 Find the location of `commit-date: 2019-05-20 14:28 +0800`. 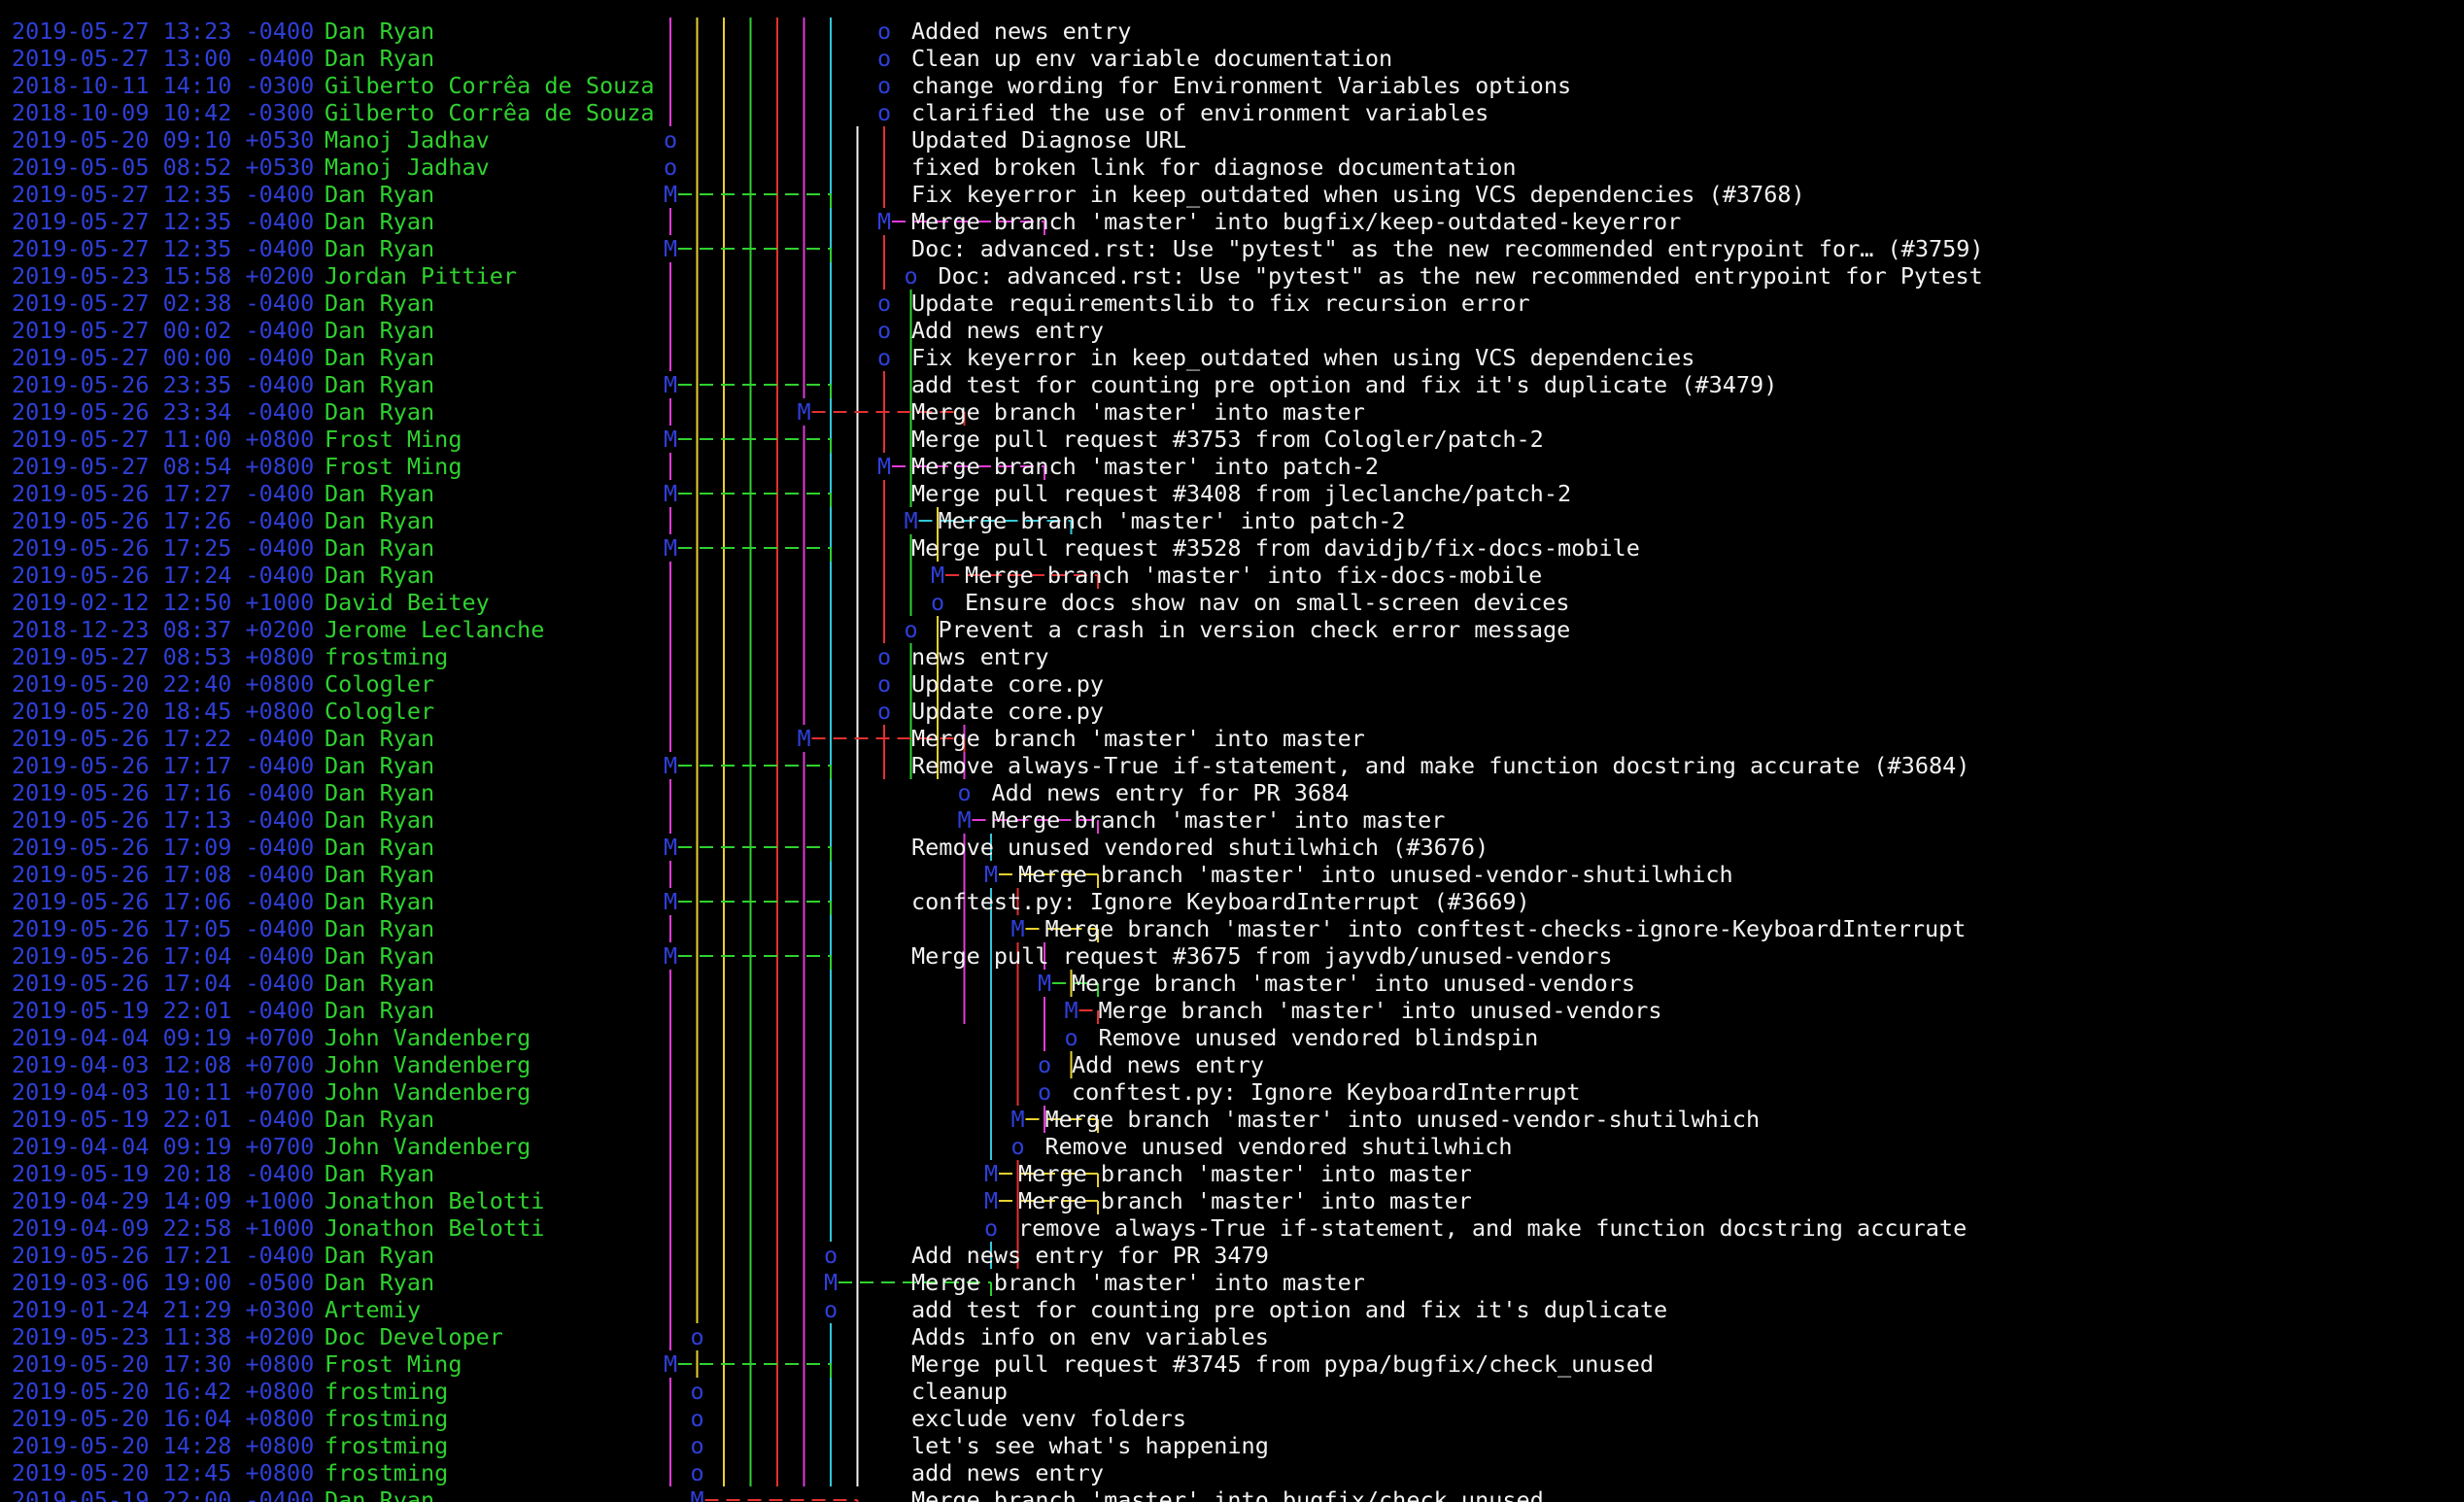

commit-date: 2019-05-20 14:28 +0800 is located at coordinates (163, 1445).